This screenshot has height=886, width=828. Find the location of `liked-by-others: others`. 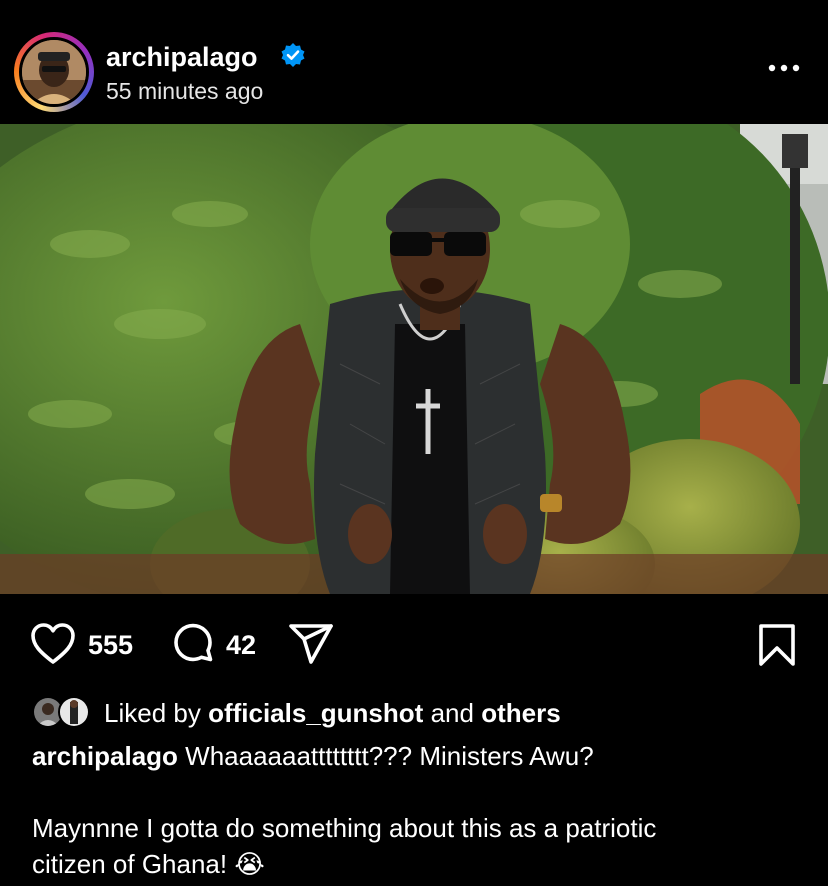

liked-by-others: others is located at coordinates (520, 713).